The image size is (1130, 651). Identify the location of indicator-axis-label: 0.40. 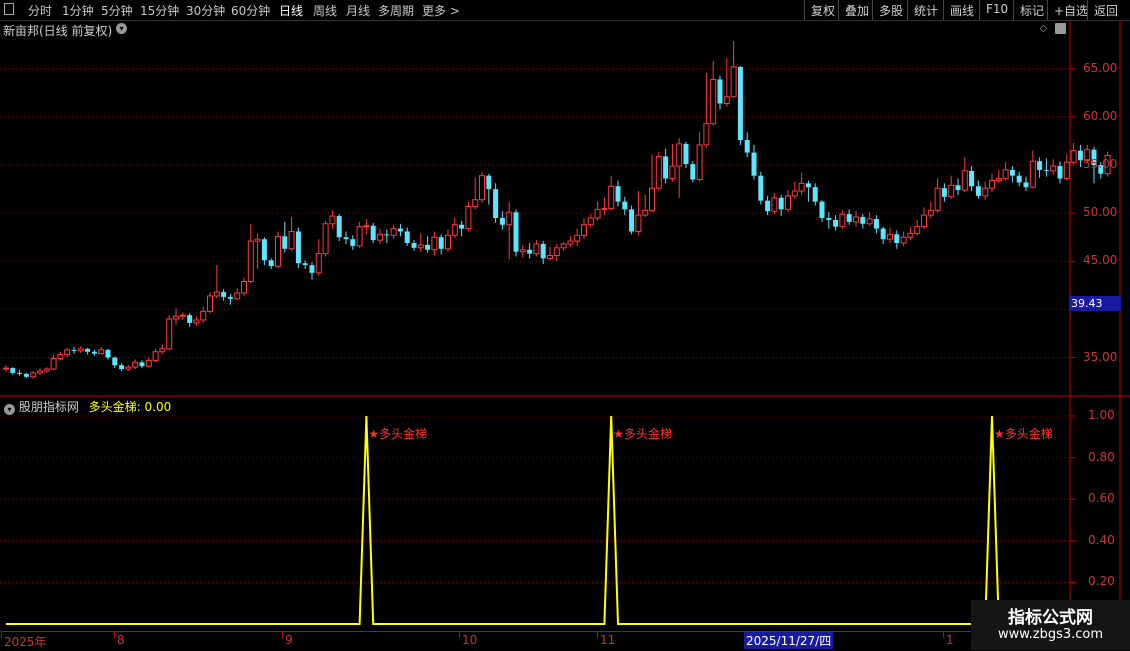
(1101, 539).